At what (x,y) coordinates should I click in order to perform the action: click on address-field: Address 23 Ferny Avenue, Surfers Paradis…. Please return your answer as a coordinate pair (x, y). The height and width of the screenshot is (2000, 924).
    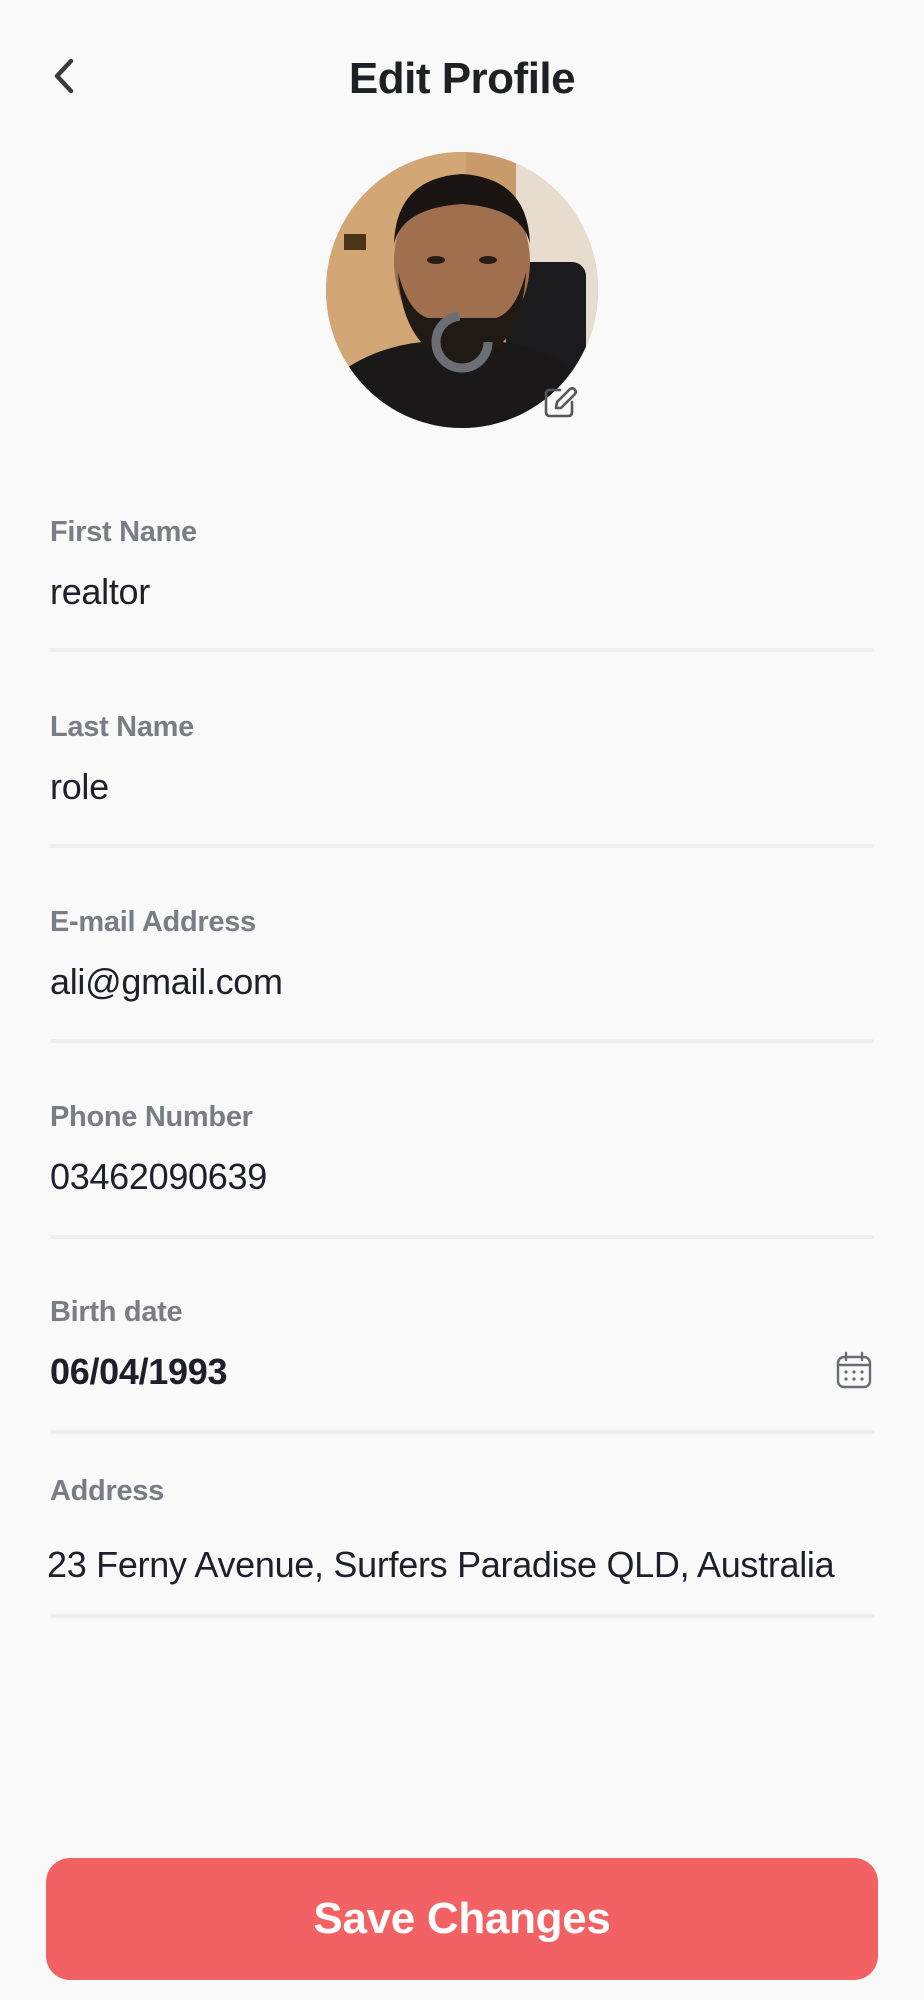
    Looking at the image, I should click on (460, 1546).